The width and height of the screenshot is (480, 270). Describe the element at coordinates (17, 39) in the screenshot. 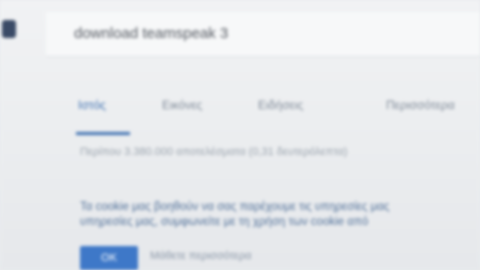

I see `site-logo` at that location.